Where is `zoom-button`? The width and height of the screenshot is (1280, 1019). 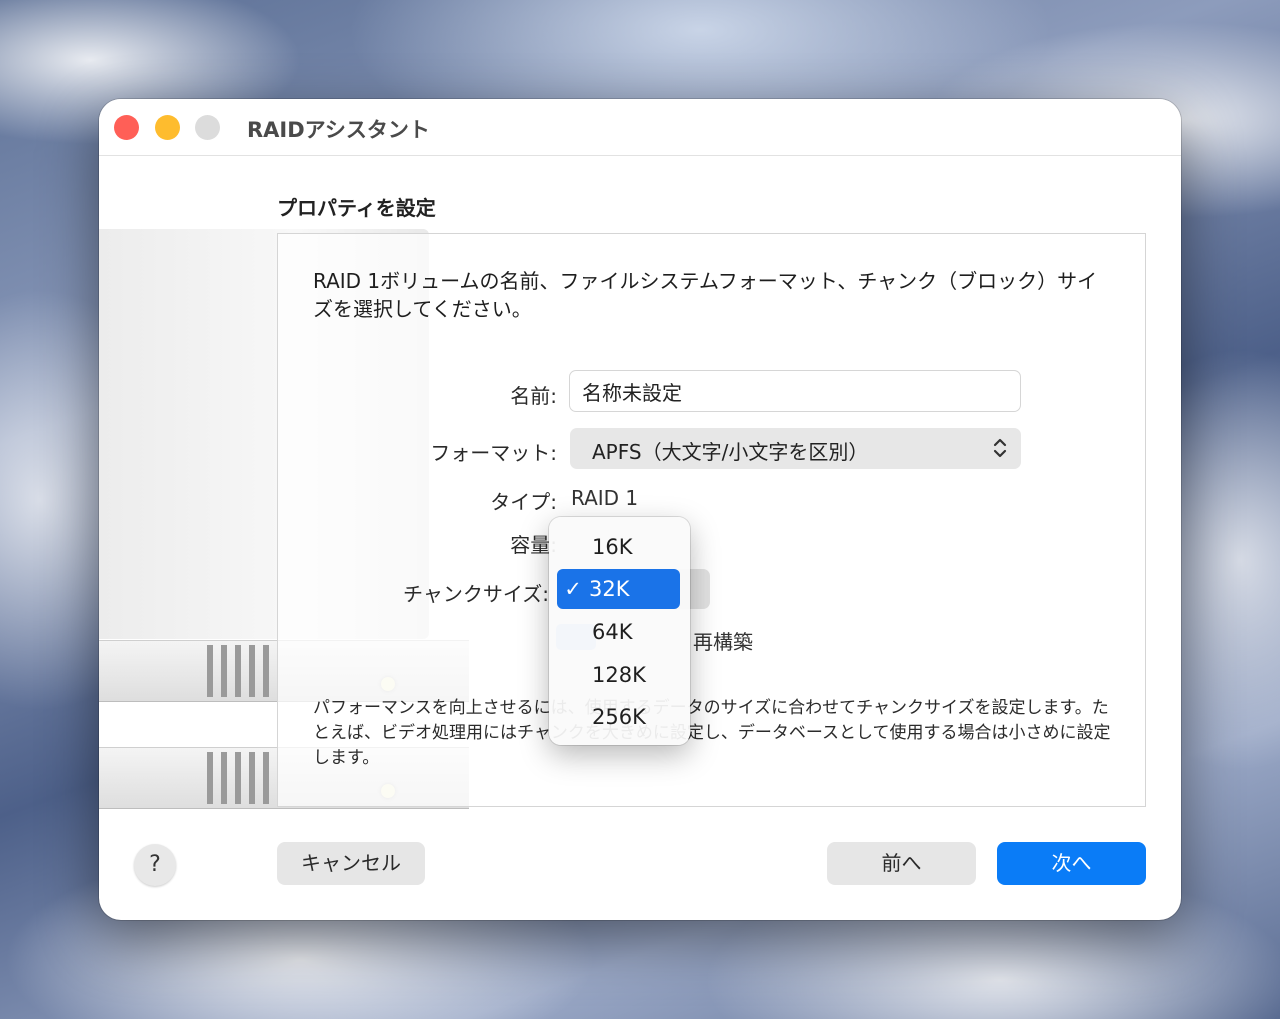 zoom-button is located at coordinates (207, 127).